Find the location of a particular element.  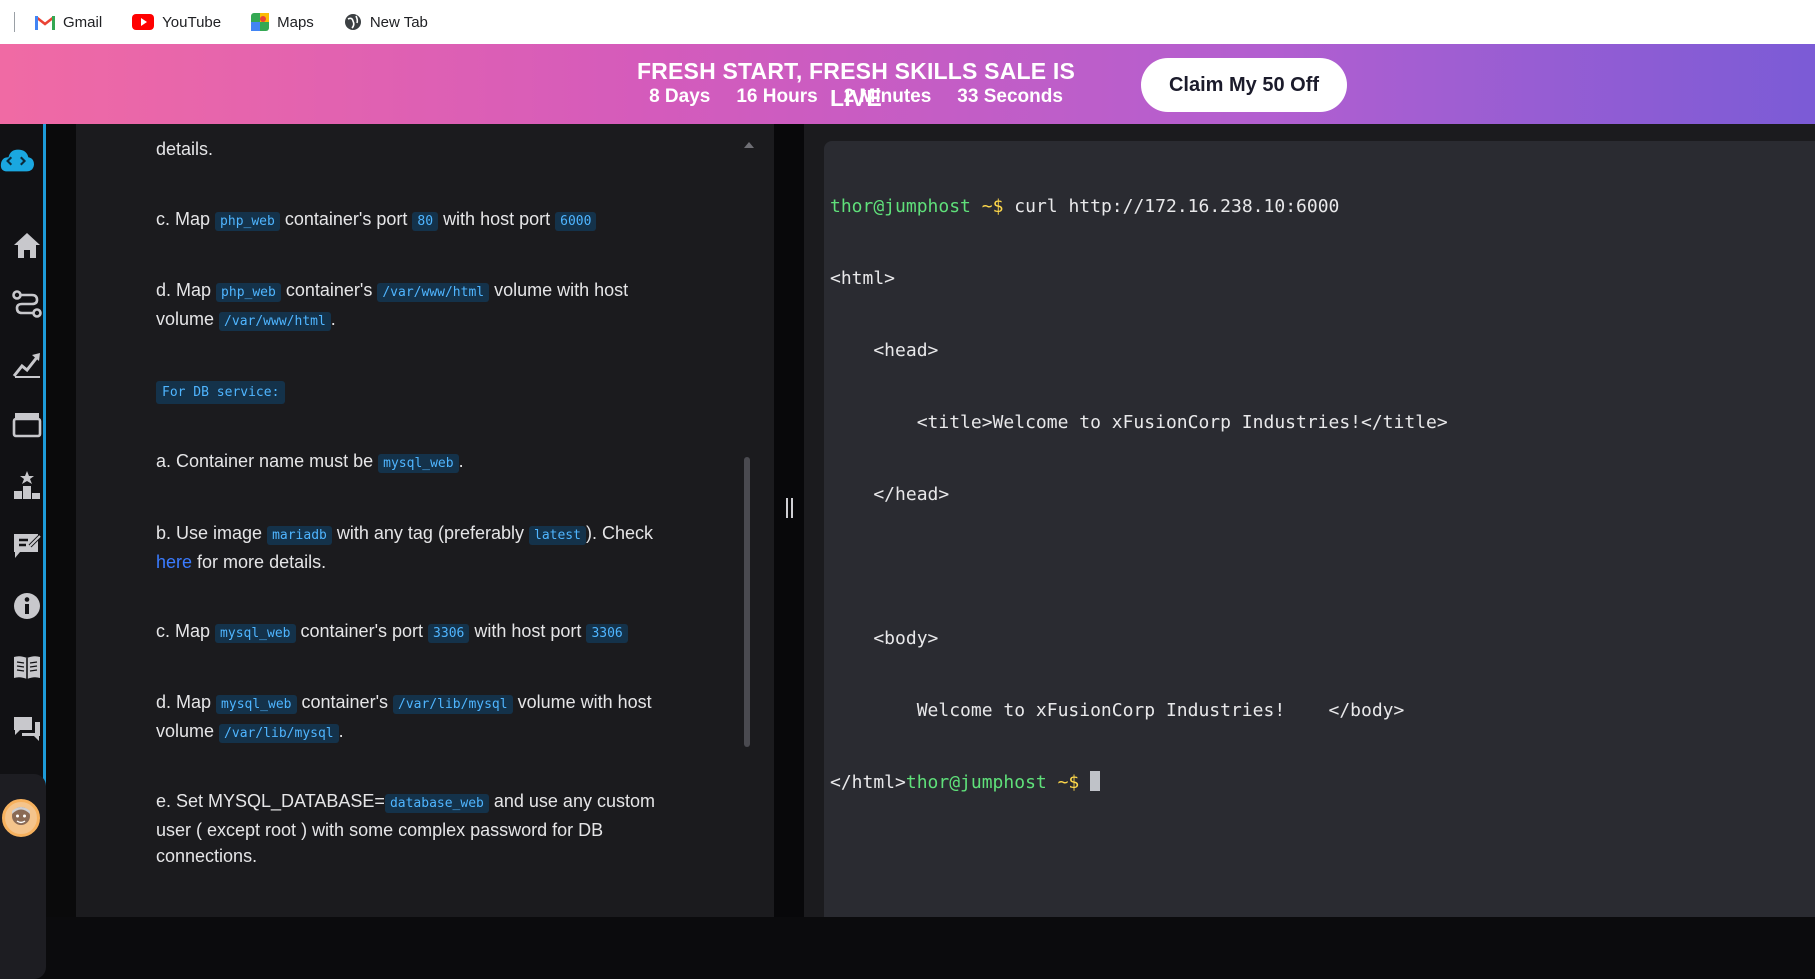

bookmark-youtube: YouTube is located at coordinates (176, 22).